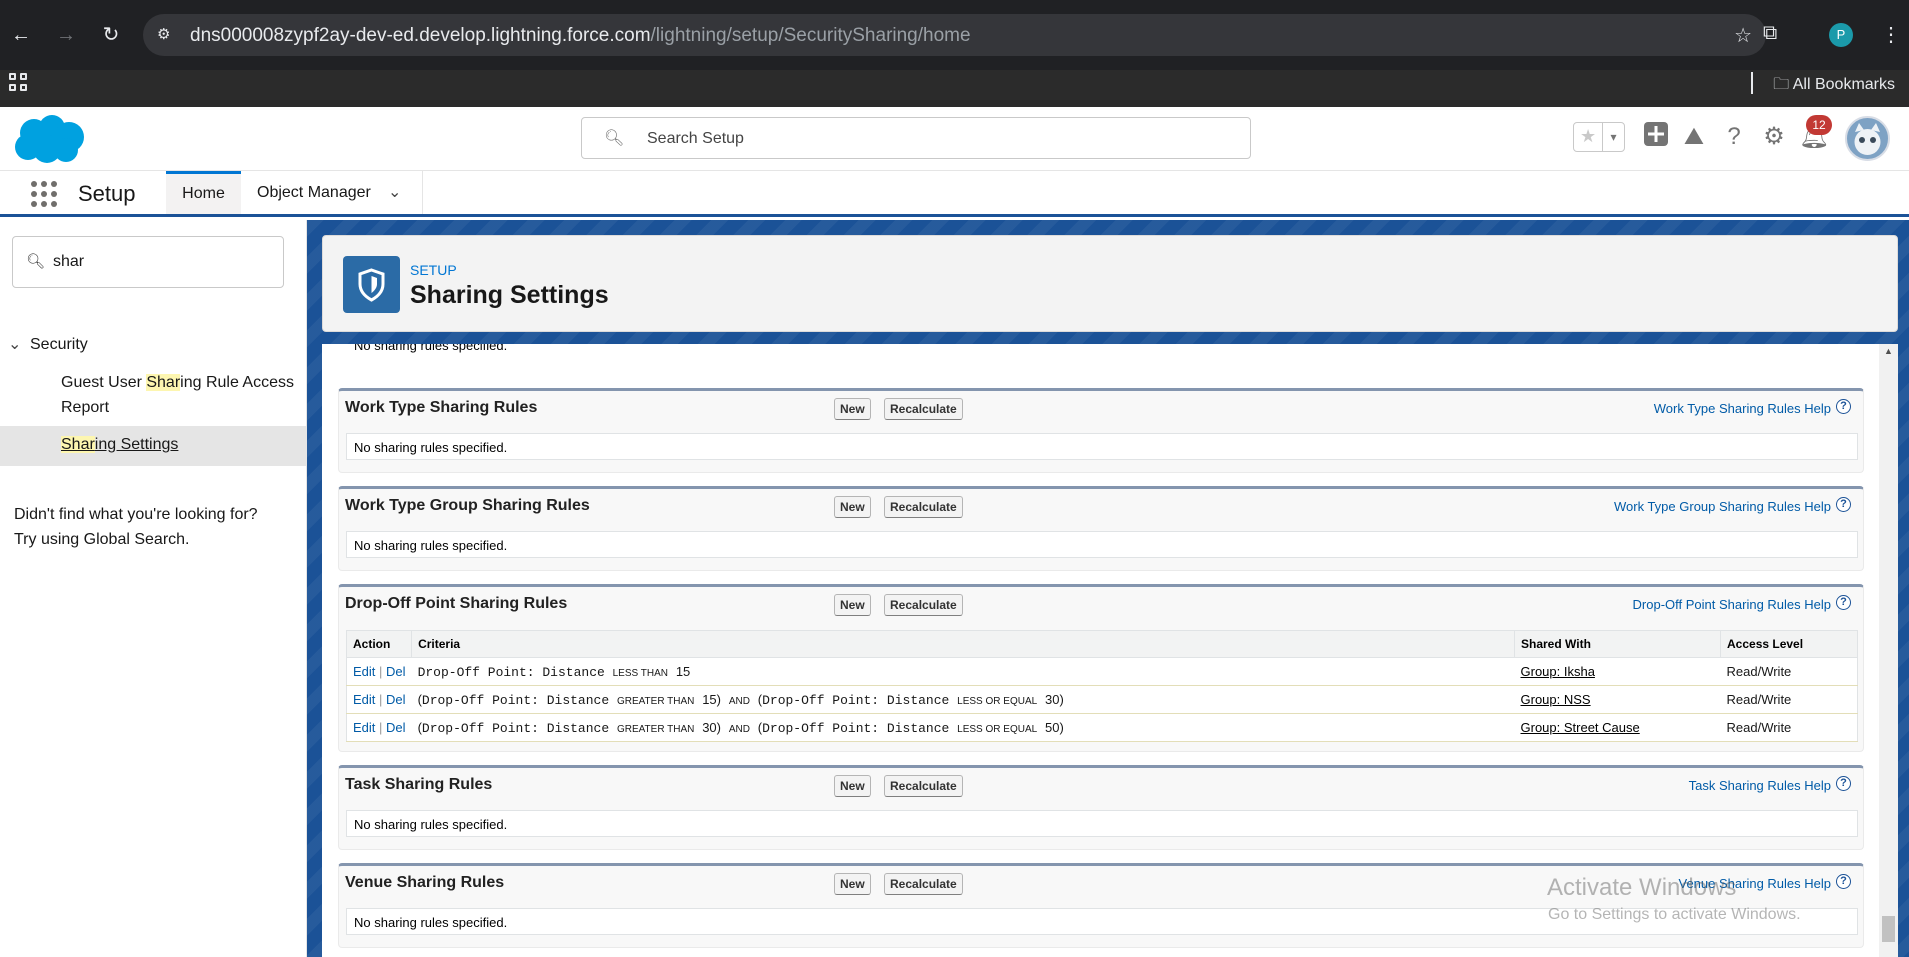  I want to click on page-title: Sharing Settings, so click(509, 295).